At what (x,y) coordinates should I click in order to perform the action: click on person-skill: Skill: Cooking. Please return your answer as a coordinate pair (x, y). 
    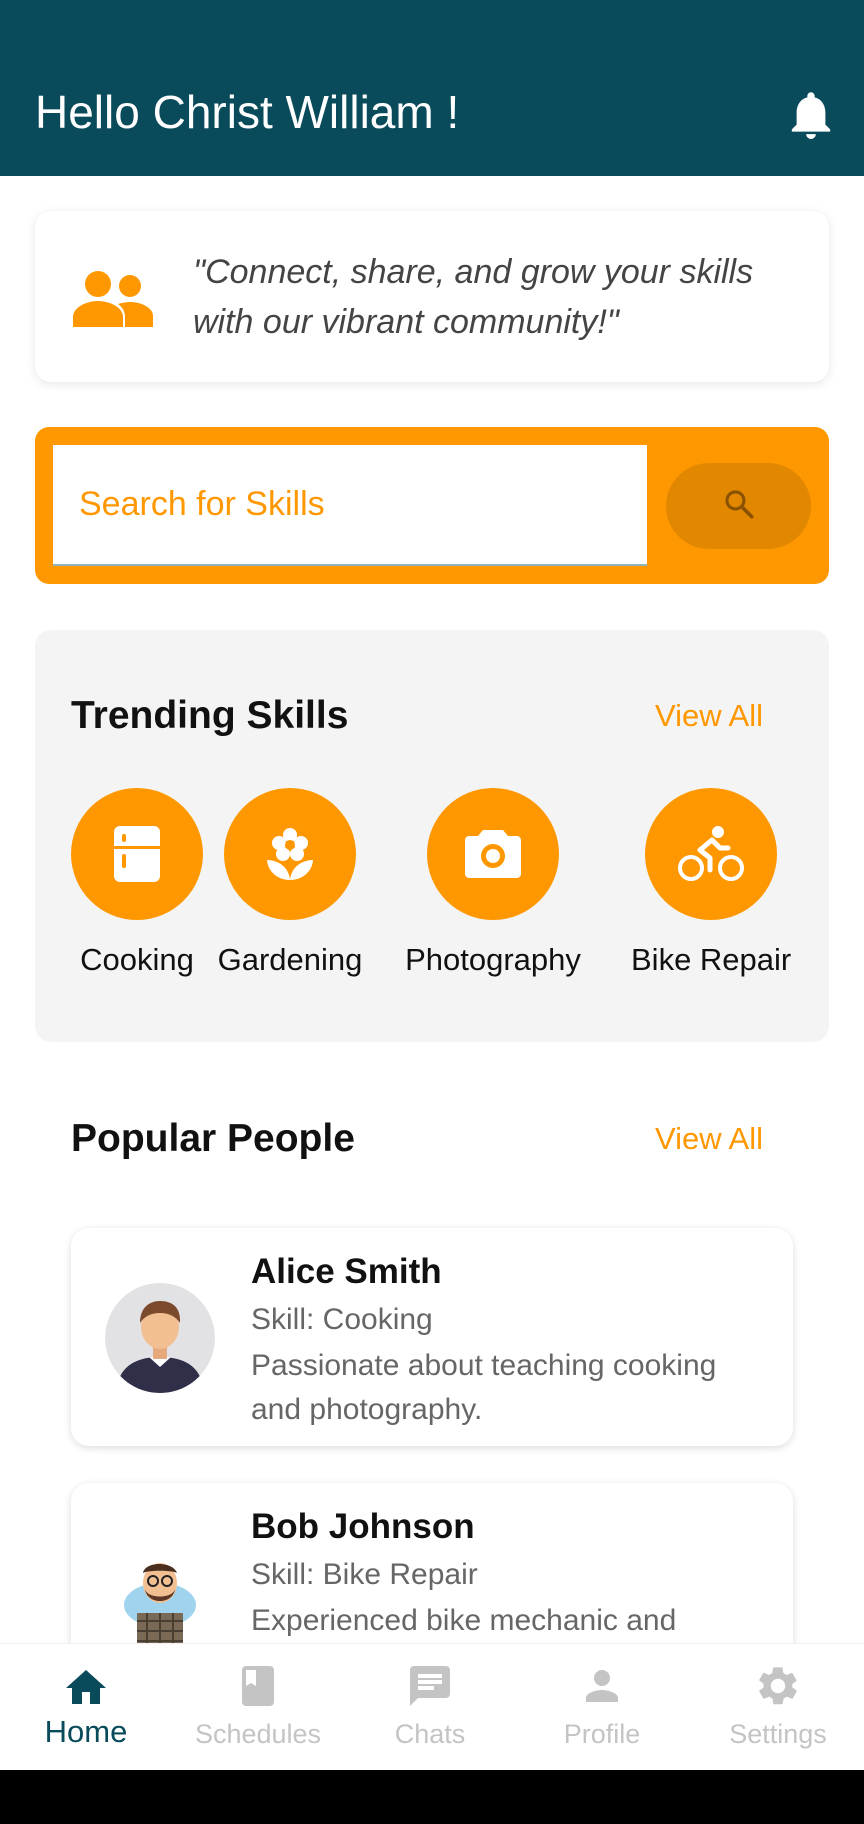
    Looking at the image, I should click on (342, 1319).